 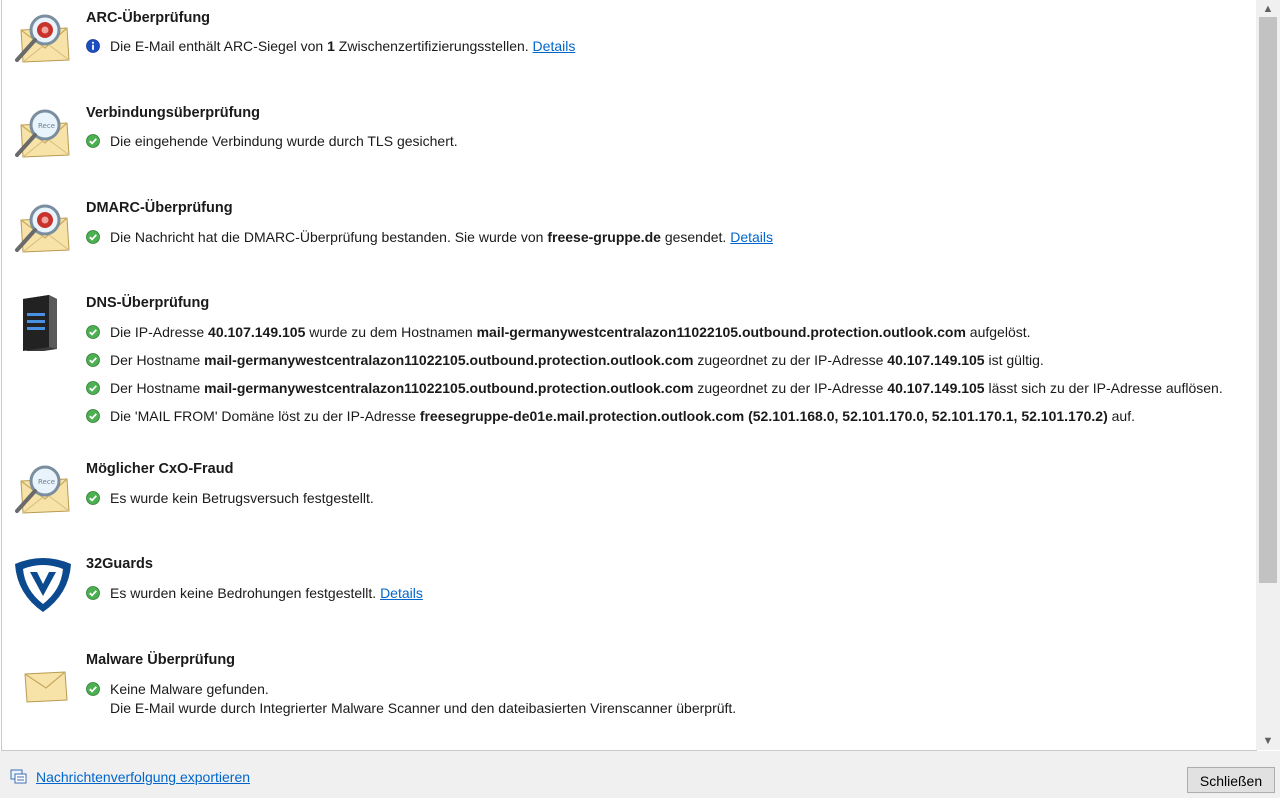 I want to click on scroll-up-icon: ▲, so click(x=1268, y=9).